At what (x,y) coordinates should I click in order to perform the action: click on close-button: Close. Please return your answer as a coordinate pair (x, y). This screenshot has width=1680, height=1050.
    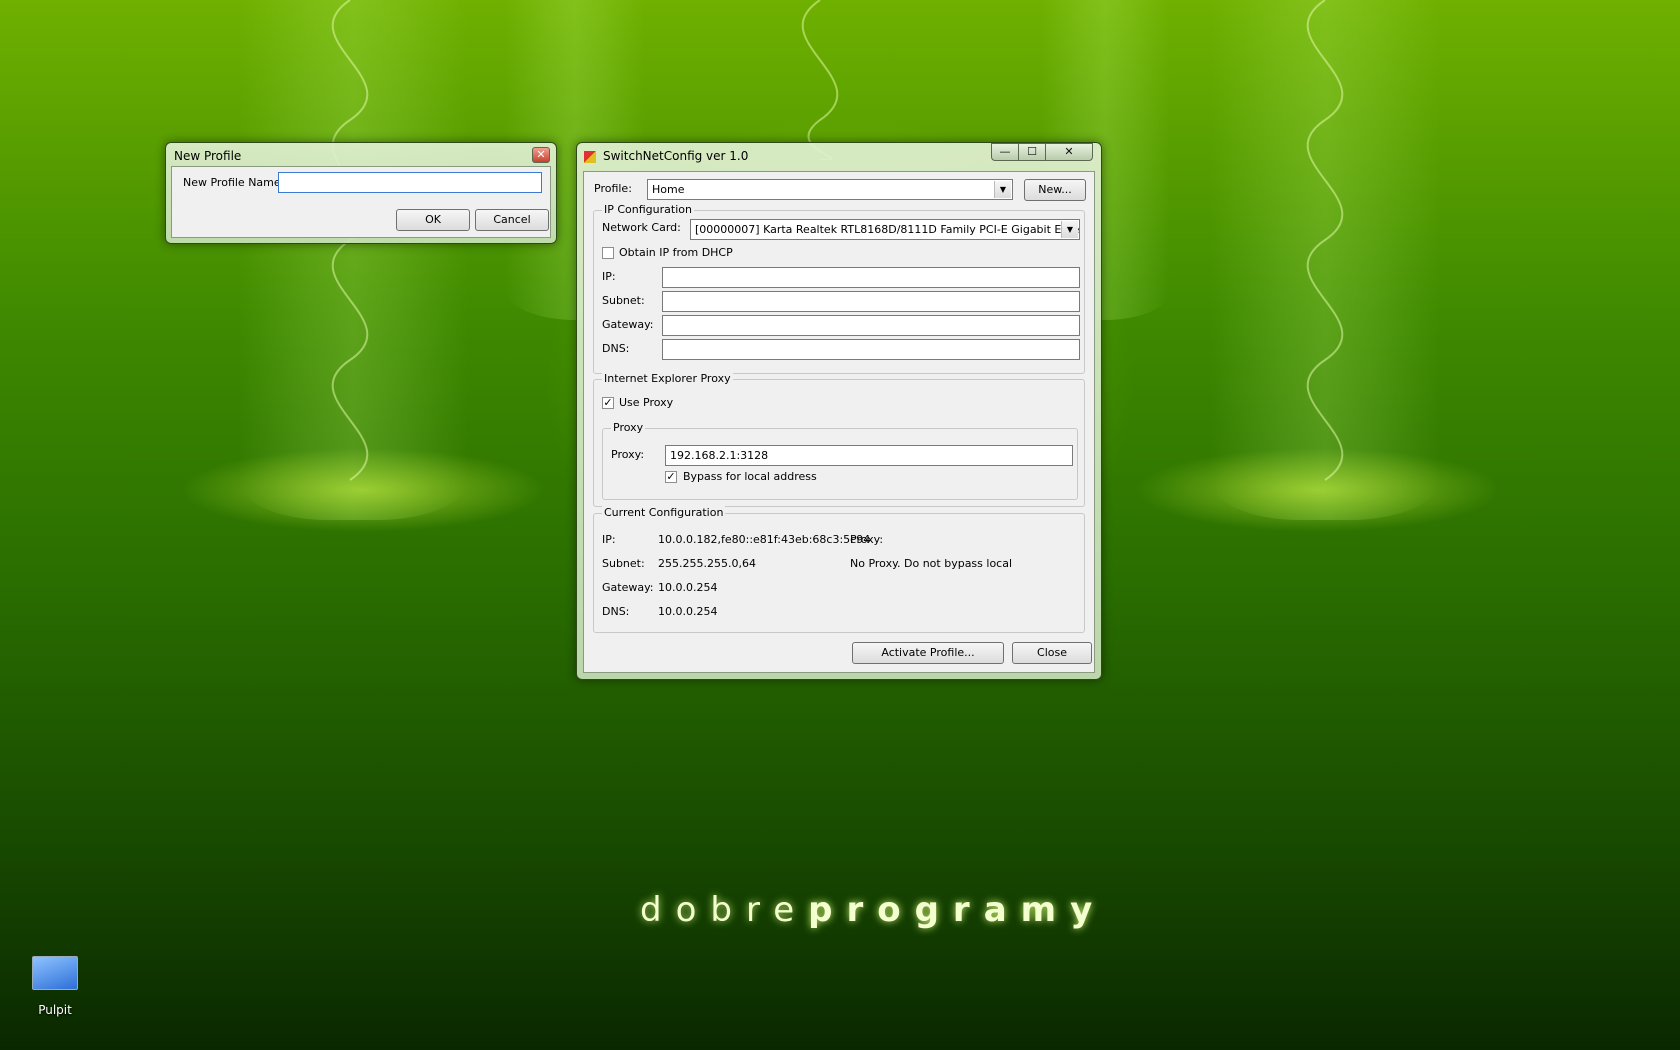
    Looking at the image, I should click on (1052, 653).